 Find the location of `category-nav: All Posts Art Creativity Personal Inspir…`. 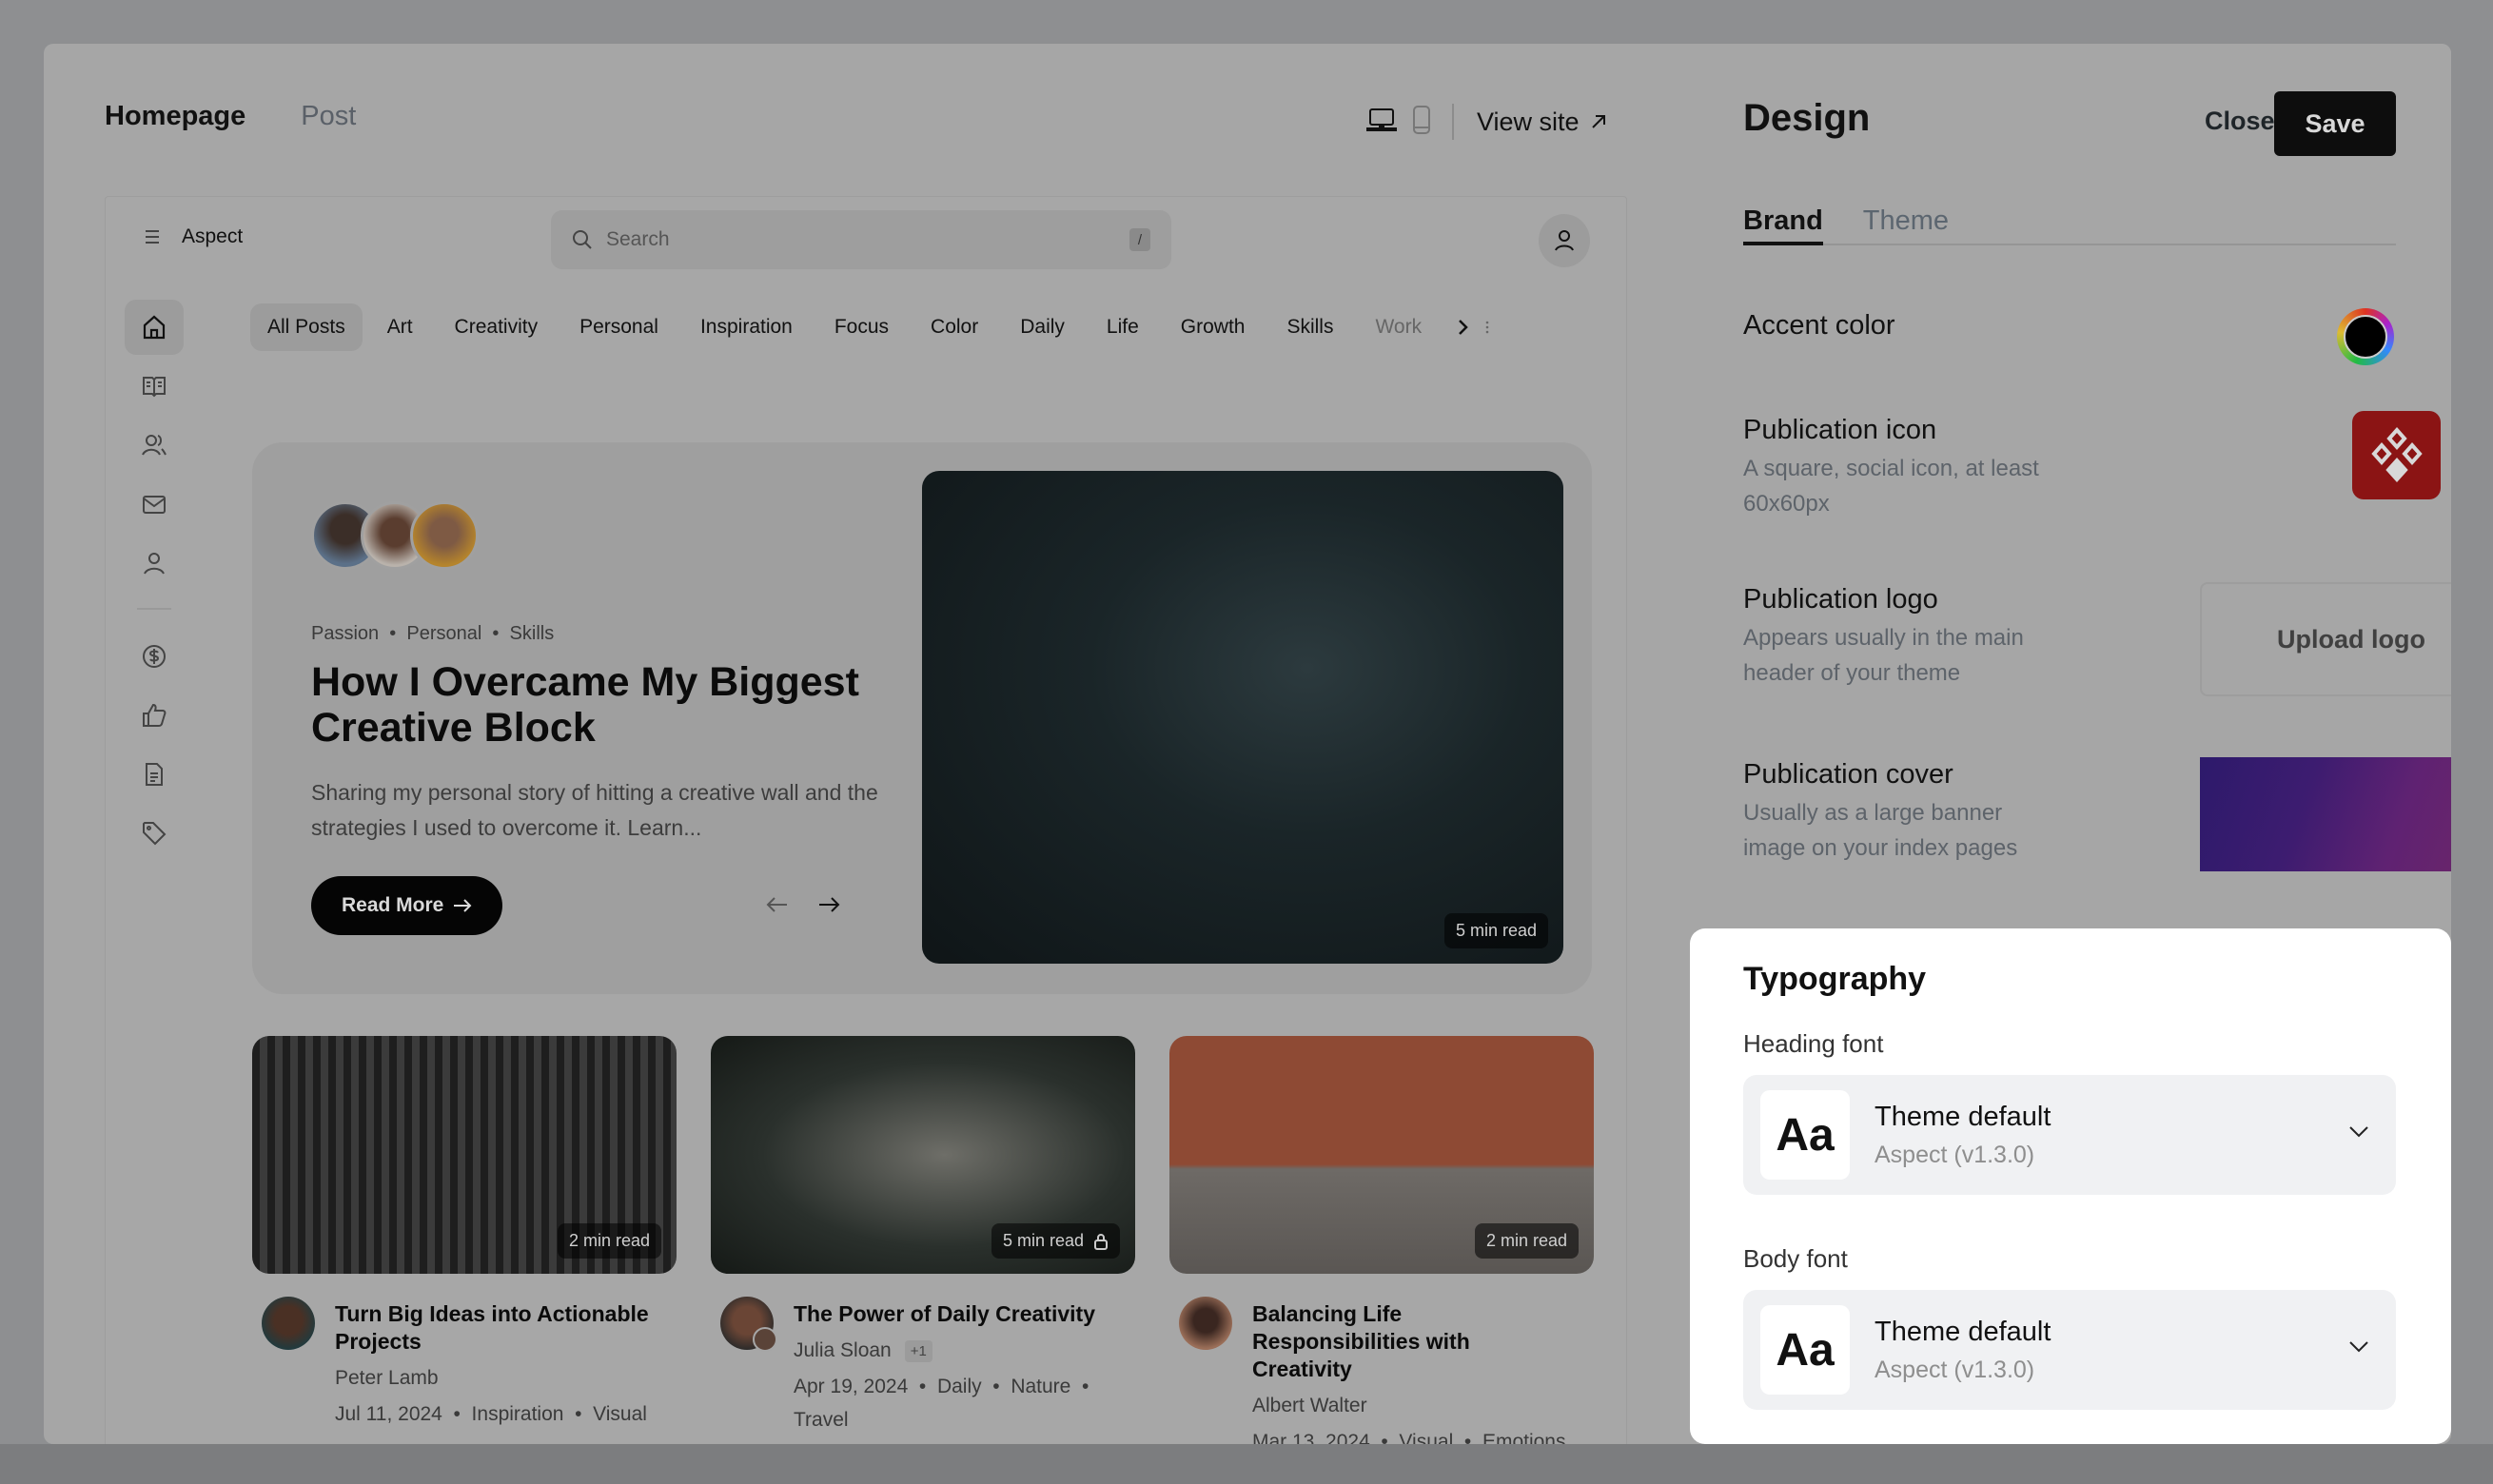

category-nav: All Posts Art Creativity Personal Inspir… is located at coordinates (870, 327).